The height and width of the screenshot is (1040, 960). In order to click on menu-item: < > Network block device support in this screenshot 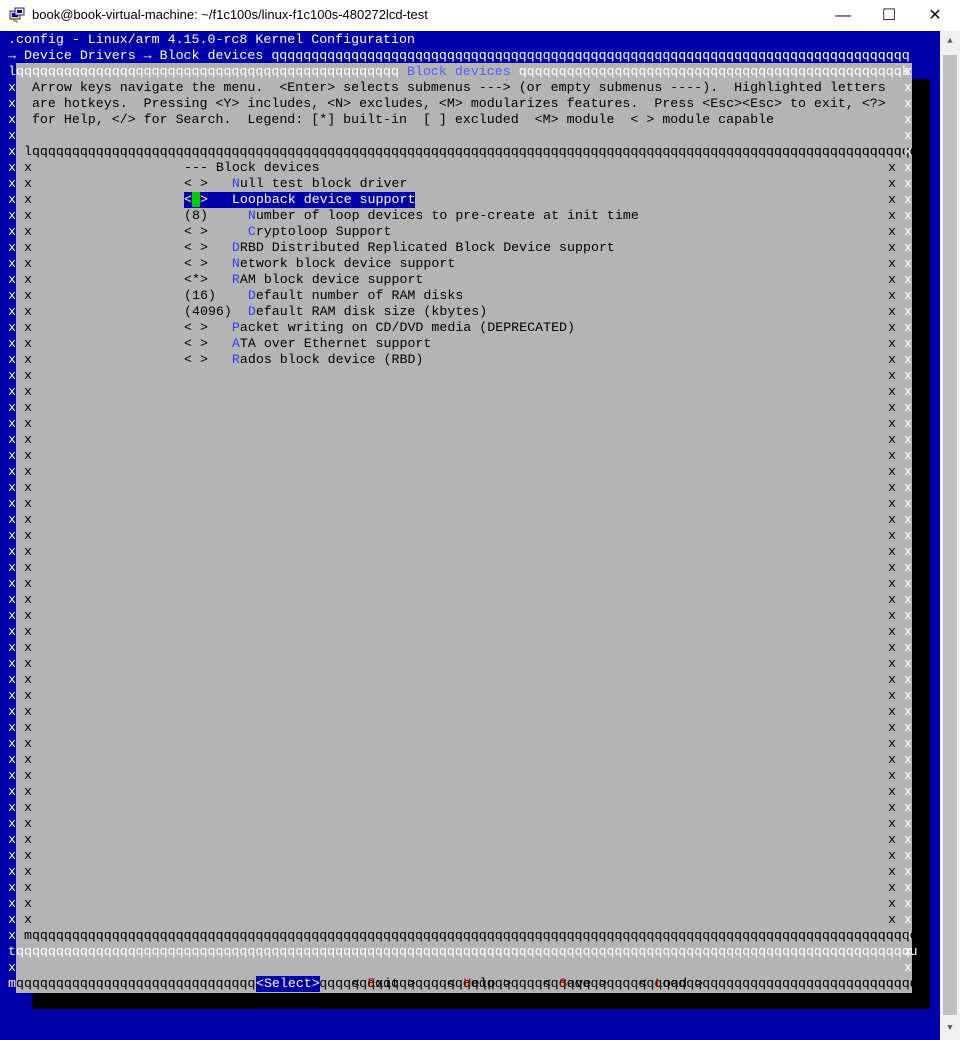, I will do `click(319, 264)`.